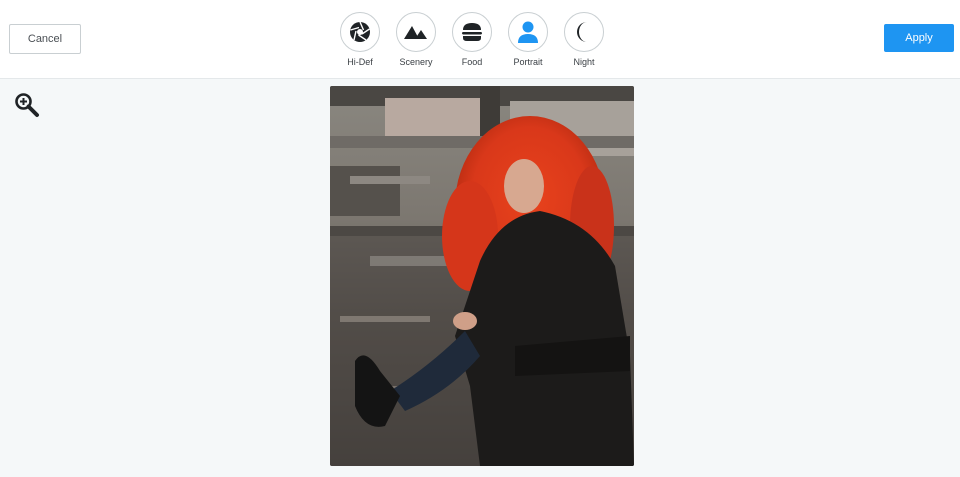 This screenshot has width=960, height=477. Describe the element at coordinates (919, 38) in the screenshot. I see `apply-button: Apply` at that location.